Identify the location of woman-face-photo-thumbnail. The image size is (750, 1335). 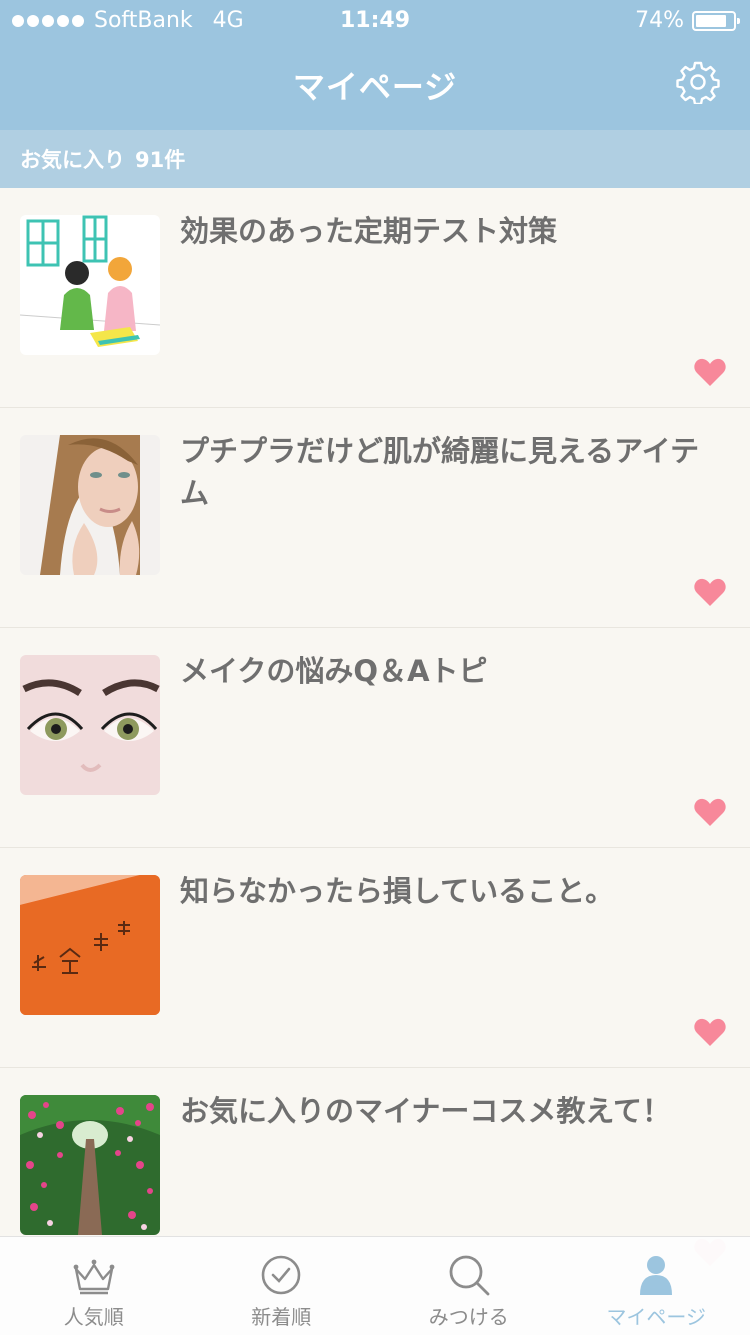
(90, 505).